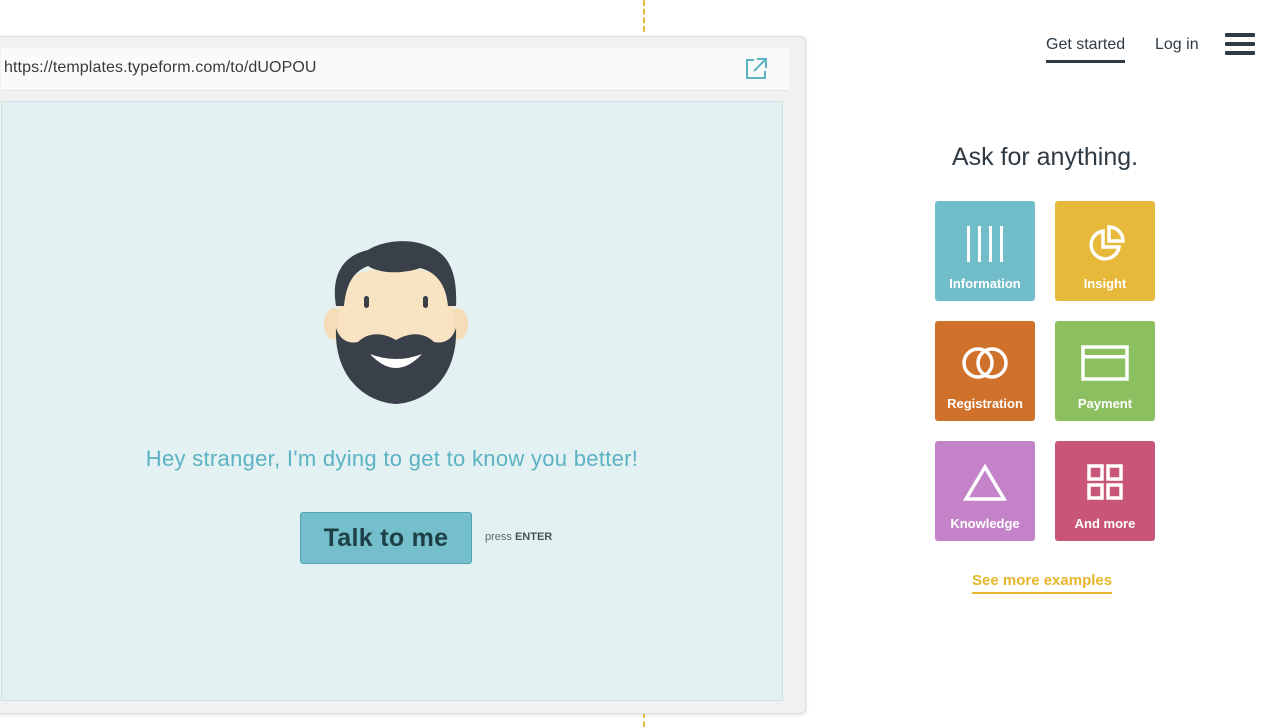 The height and width of the screenshot is (727, 1280). What do you see at coordinates (498, 537) in the screenshot?
I see `press-label: press` at bounding box center [498, 537].